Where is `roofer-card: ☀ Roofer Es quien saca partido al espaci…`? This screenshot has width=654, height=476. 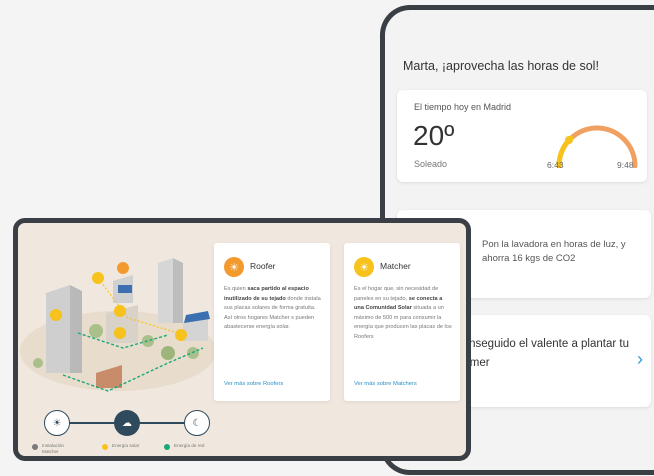
roofer-card: ☀ Roofer Es quien saca partido al espaci… is located at coordinates (272, 322).